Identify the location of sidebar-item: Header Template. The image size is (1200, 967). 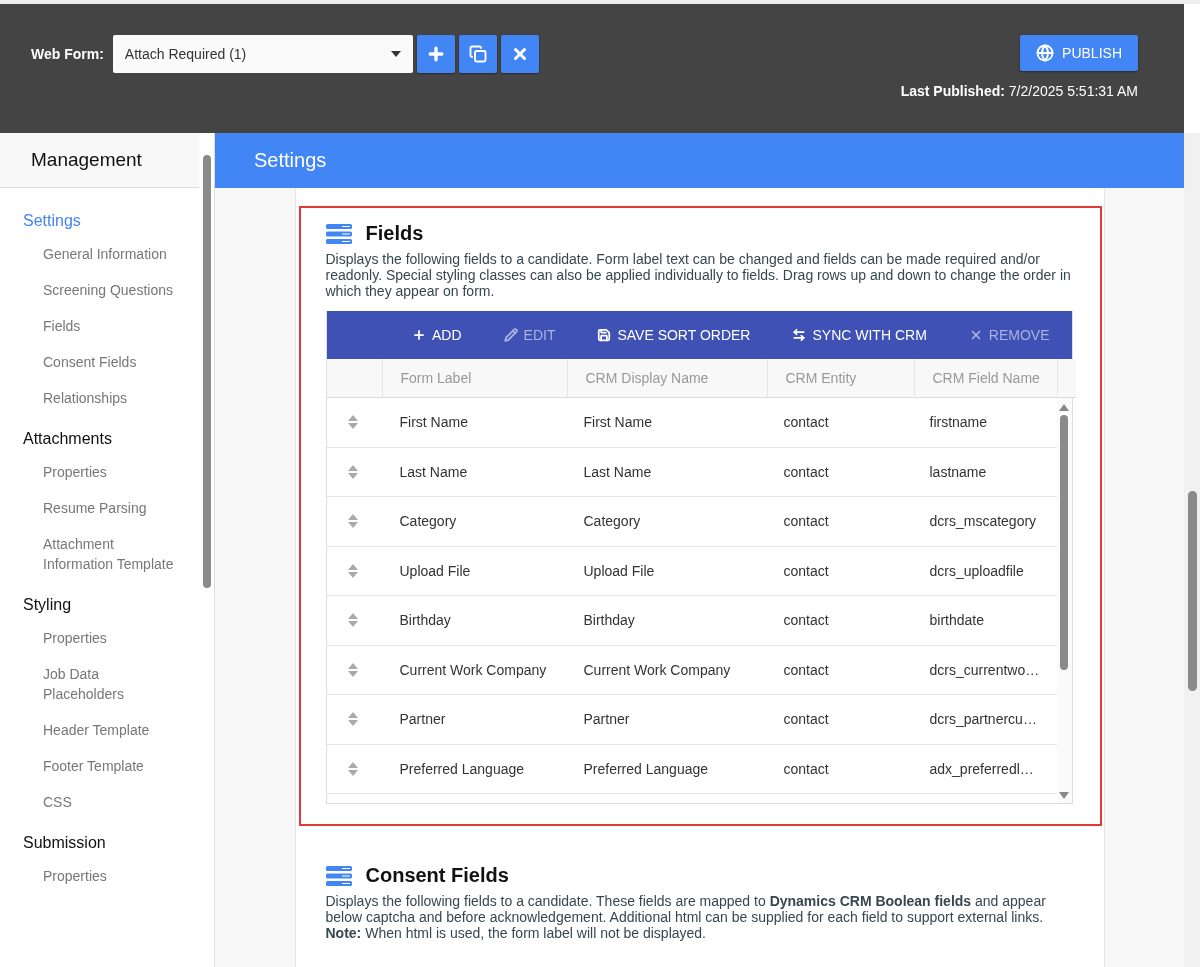
(102, 730).